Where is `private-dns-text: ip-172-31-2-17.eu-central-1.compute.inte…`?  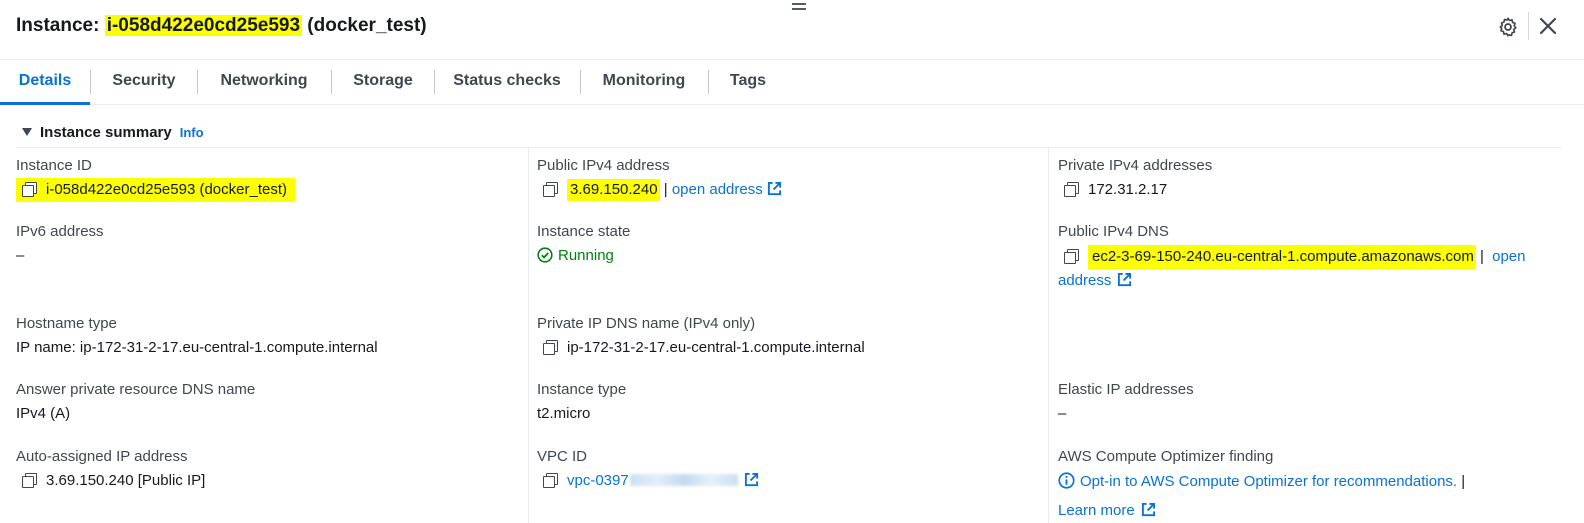
private-dns-text: ip-172-31-2-17.eu-central-1.compute.inte… is located at coordinates (716, 347).